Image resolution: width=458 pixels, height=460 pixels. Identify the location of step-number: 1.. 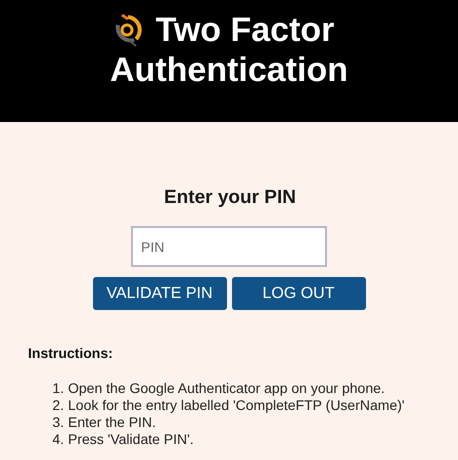
(57, 388).